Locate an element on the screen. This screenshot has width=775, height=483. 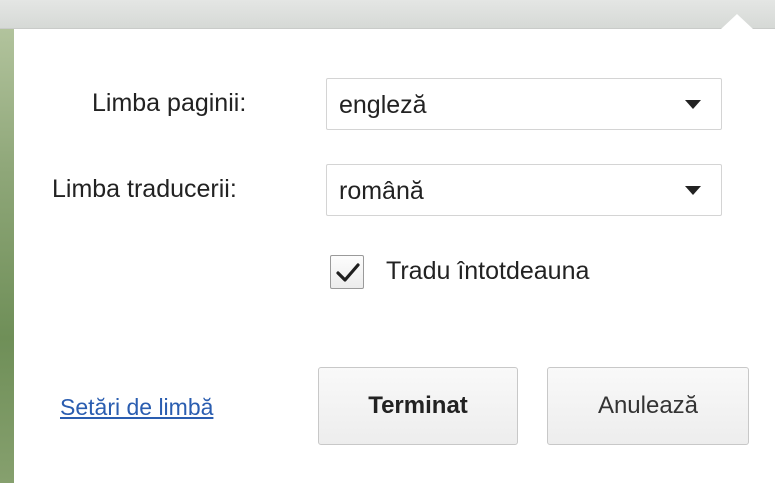
page-language-select: engleză is located at coordinates (524, 104).